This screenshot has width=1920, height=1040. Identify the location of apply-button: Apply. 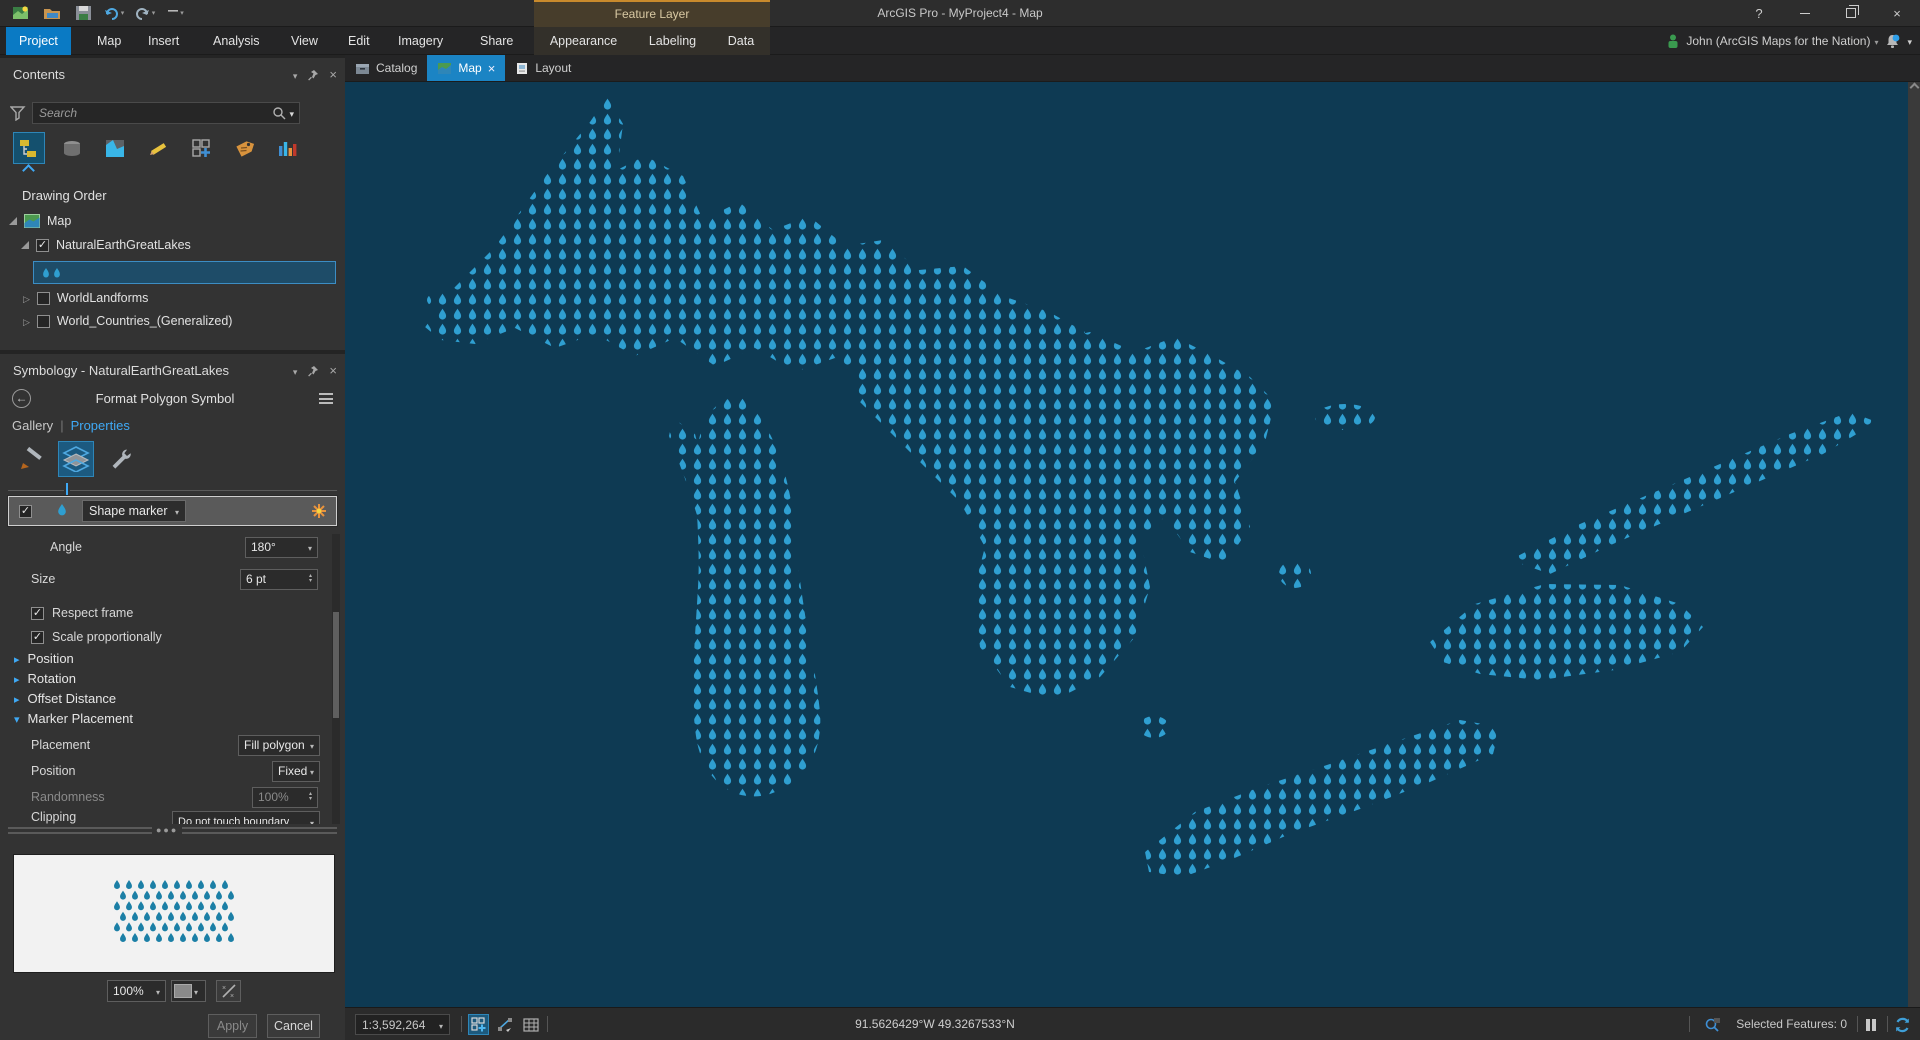
(232, 1026).